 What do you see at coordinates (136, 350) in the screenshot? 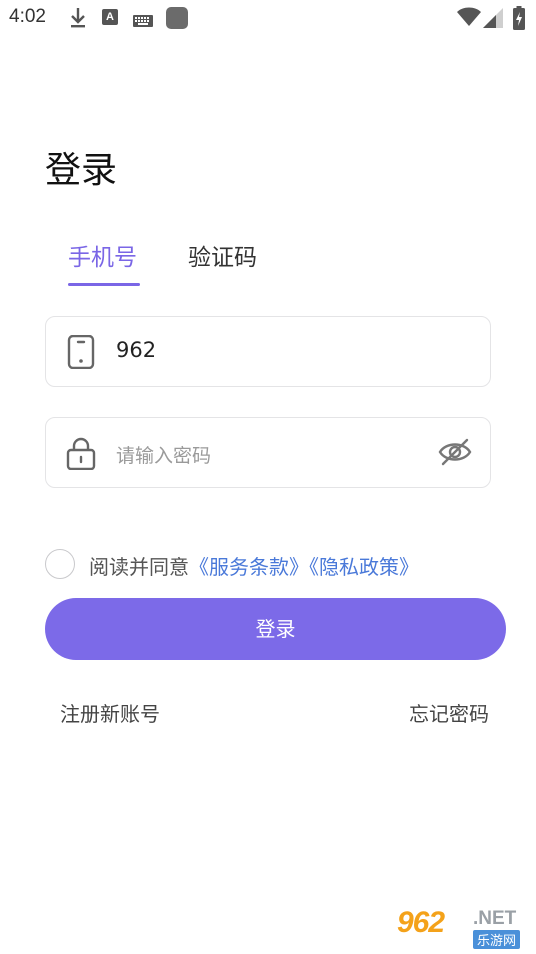
I see `phone-input: 962` at bounding box center [136, 350].